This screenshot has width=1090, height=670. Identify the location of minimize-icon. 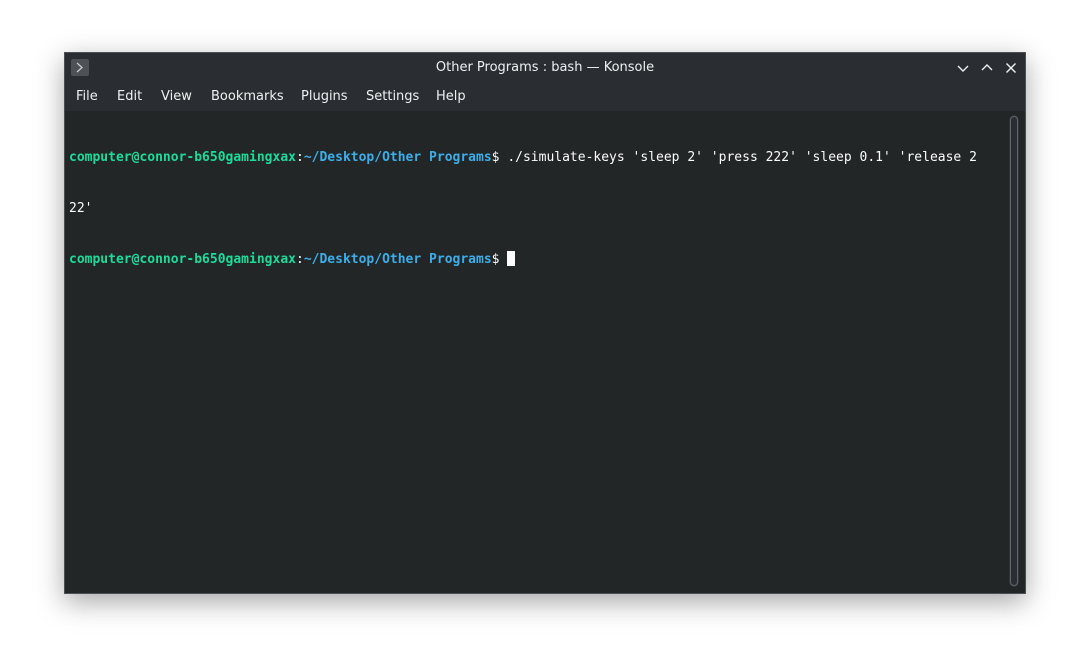
(963, 68).